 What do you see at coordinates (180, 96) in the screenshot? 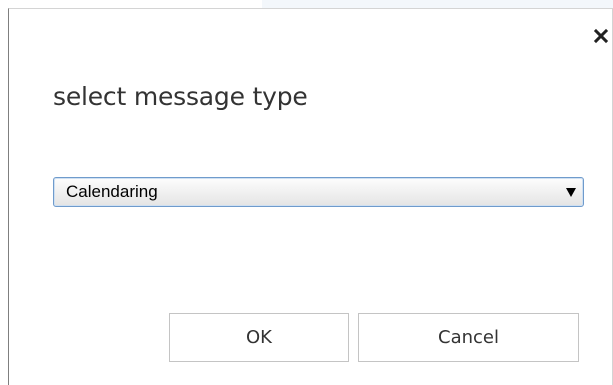
I see `dialog-title: select message type` at bounding box center [180, 96].